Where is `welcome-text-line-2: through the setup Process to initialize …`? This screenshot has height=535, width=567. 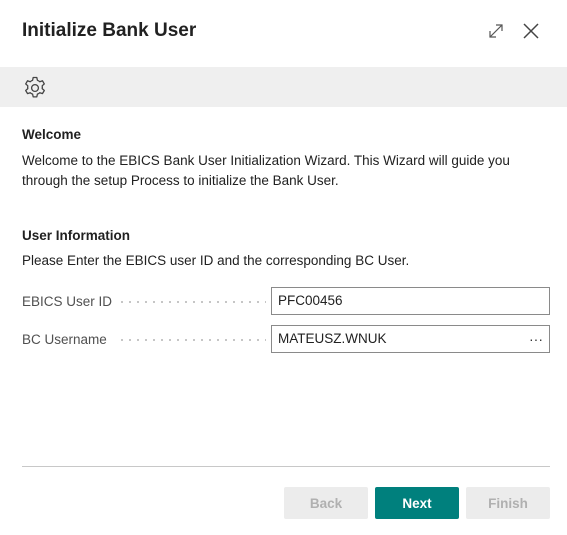 welcome-text-line-2: through the setup Process to initialize … is located at coordinates (180, 180).